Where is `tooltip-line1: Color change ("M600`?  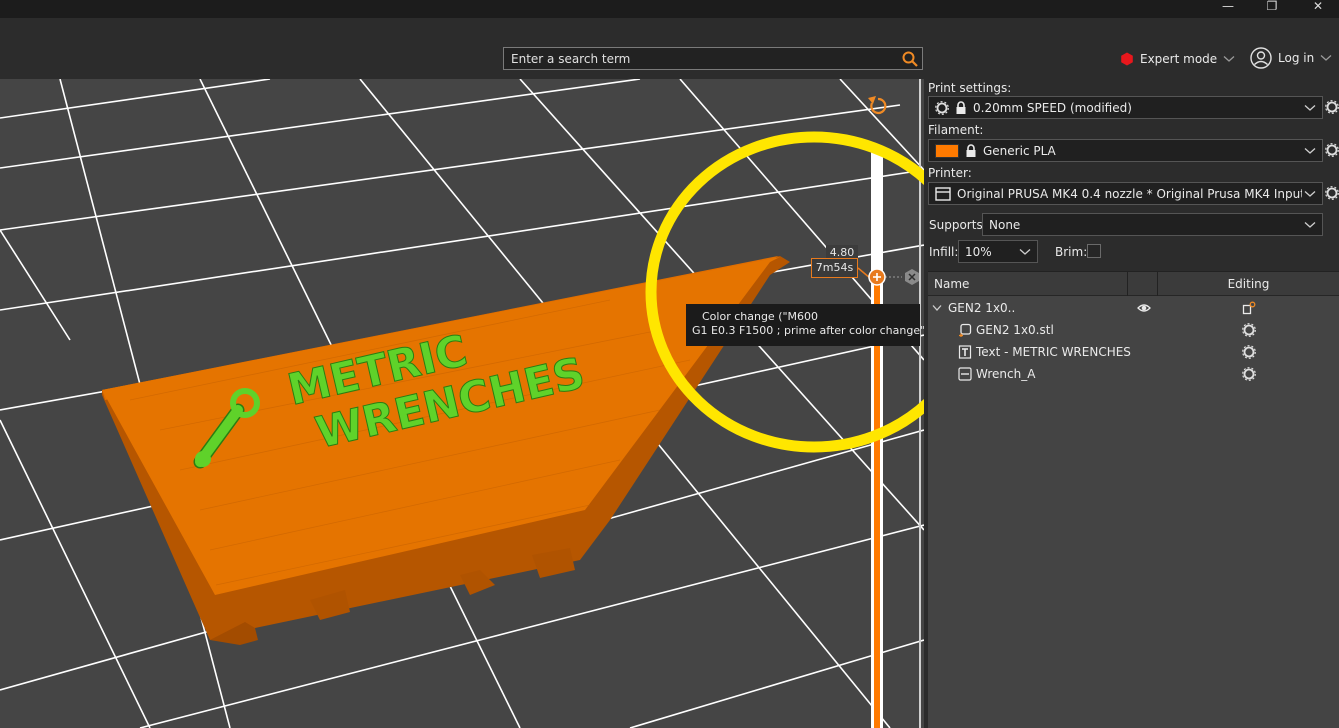 tooltip-line1: Color change ("M600 is located at coordinates (760, 316).